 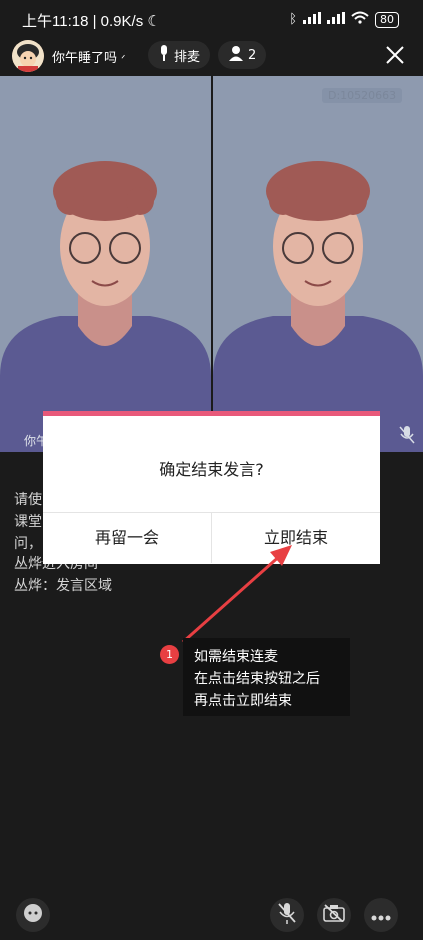 I want to click on camera-off-icon, so click(x=334, y=915).